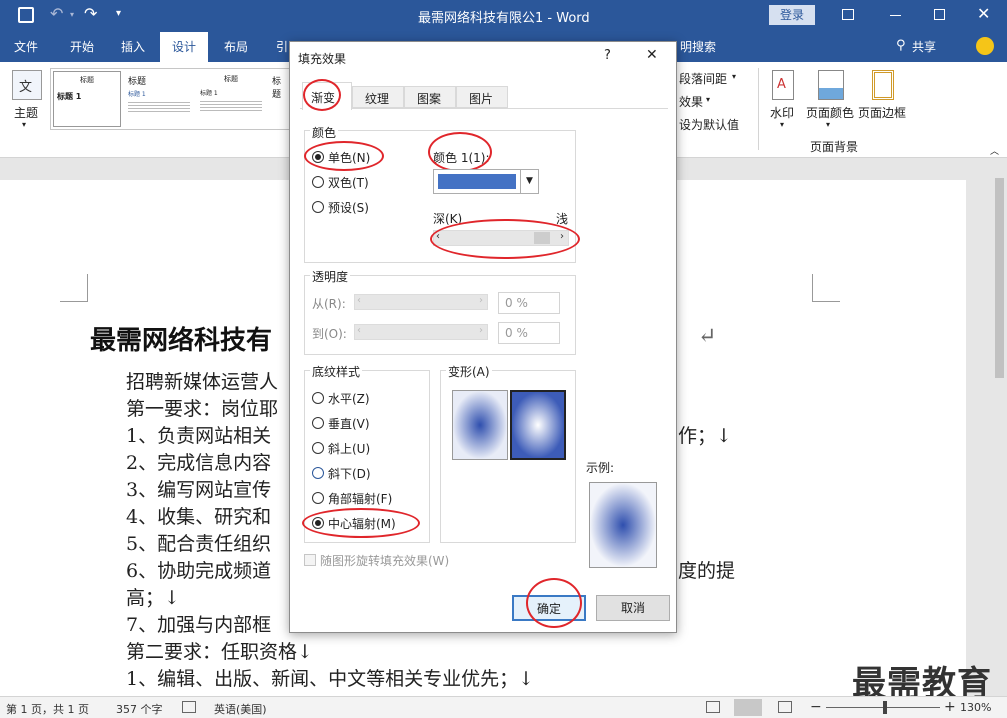 This screenshot has height=718, width=1007. What do you see at coordinates (318, 423) in the screenshot?
I see `radio-vertical` at bounding box center [318, 423].